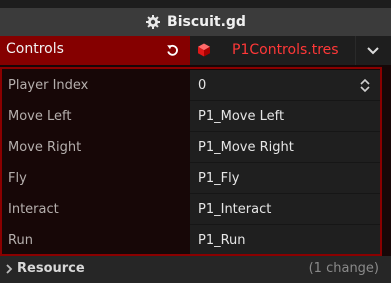 Image resolution: width=391 pixels, height=283 pixels. Describe the element at coordinates (153, 22) in the screenshot. I see `gear-icon` at that location.